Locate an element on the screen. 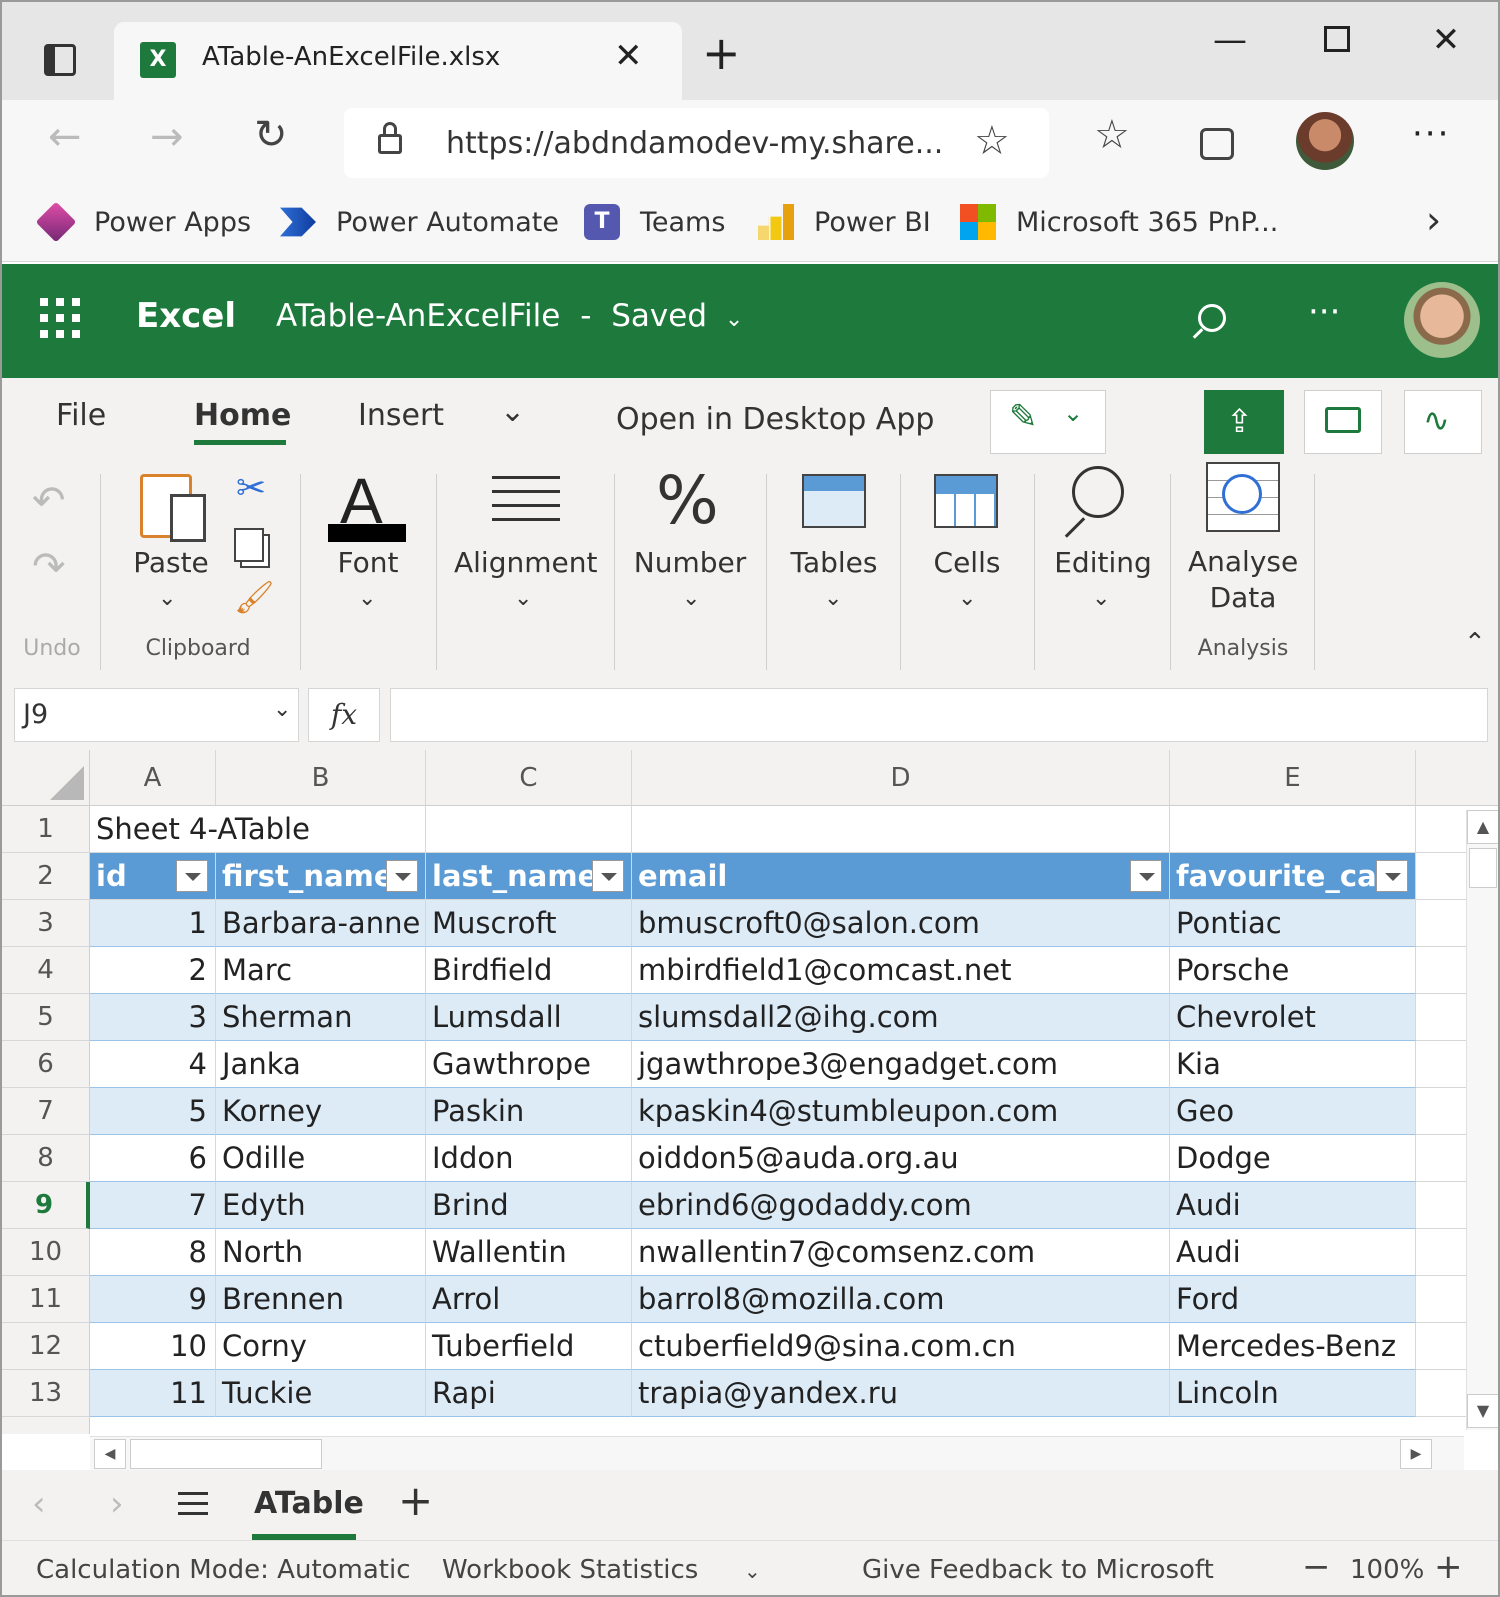 This screenshot has height=1597, width=1500. cells-button: Cells is located at coordinates (967, 562).